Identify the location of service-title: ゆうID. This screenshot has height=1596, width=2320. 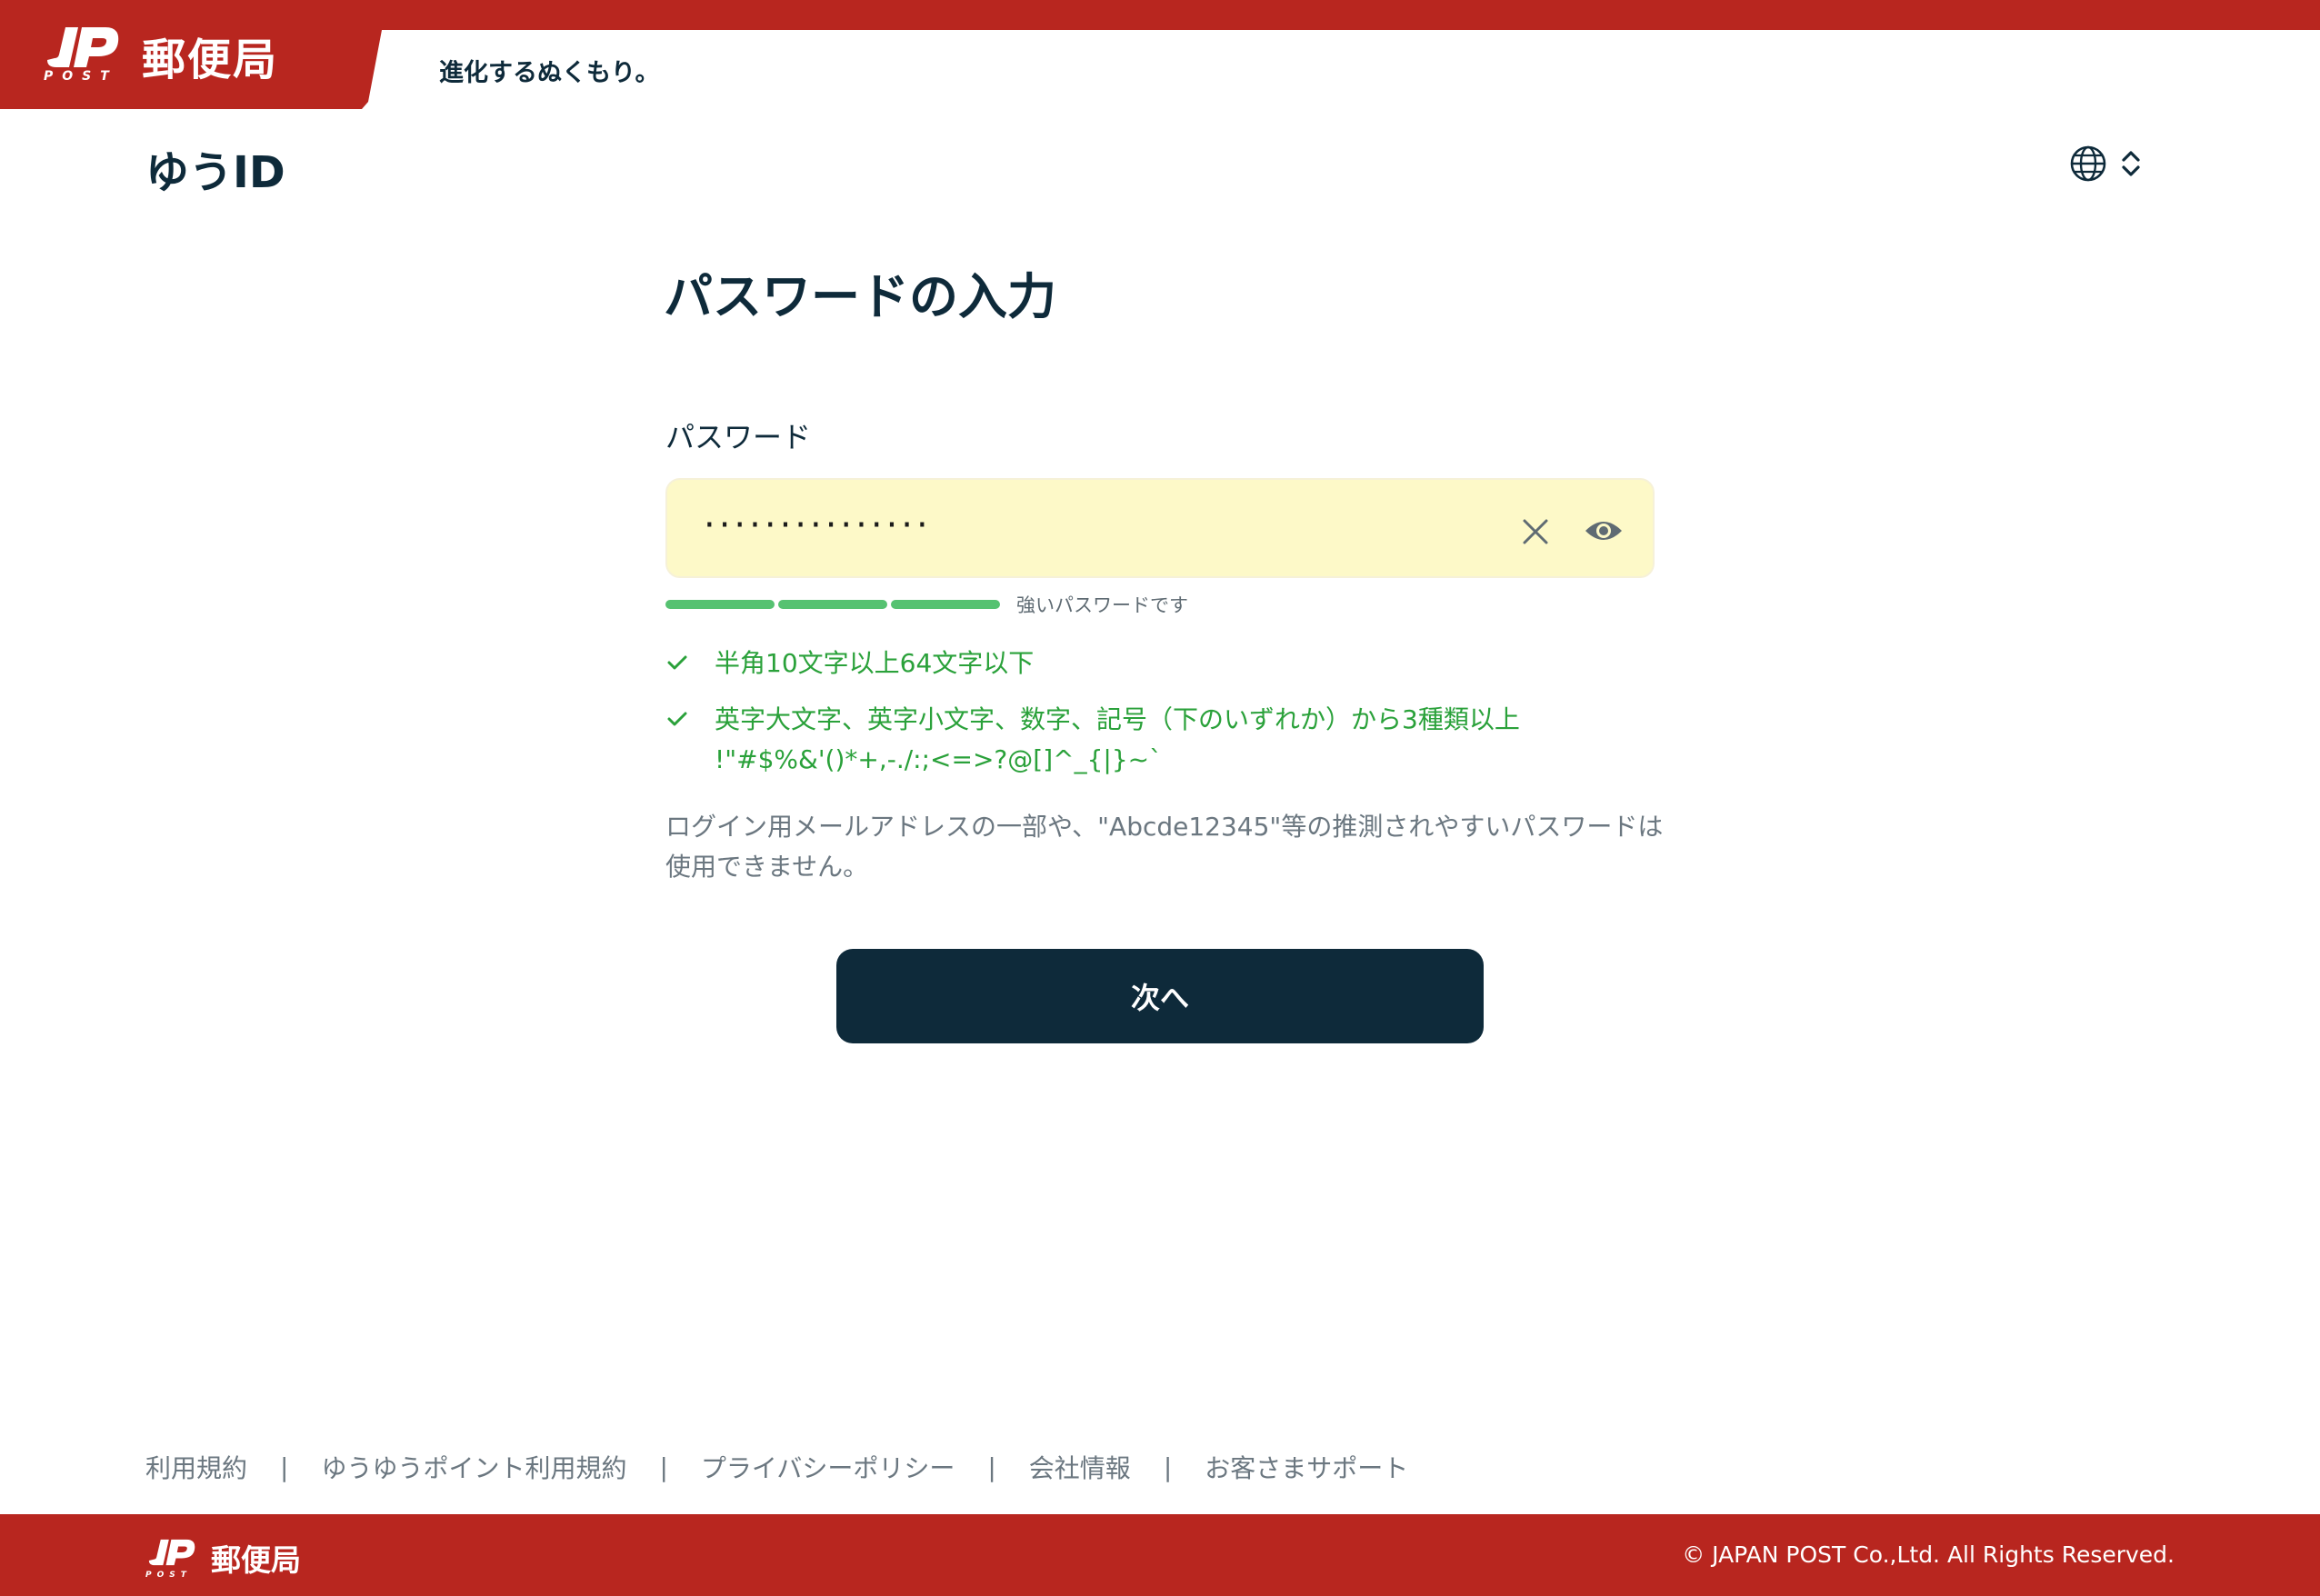
(215, 172).